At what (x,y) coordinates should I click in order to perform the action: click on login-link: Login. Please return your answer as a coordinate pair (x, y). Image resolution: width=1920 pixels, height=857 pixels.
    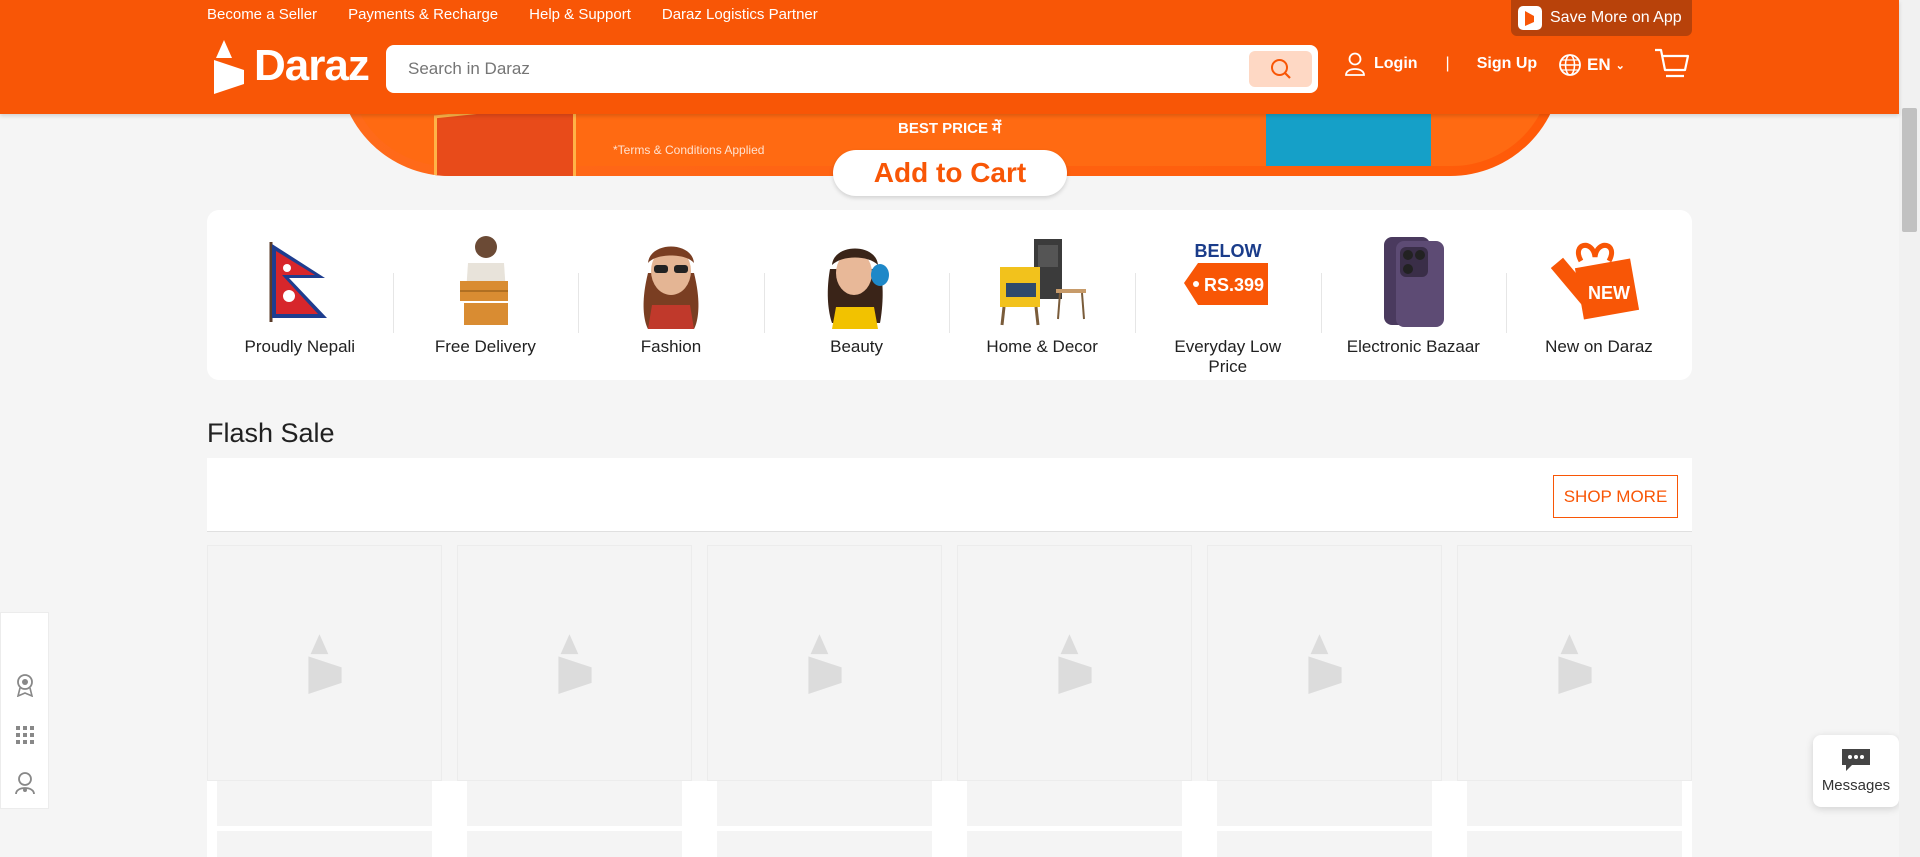
    Looking at the image, I should click on (1381, 64).